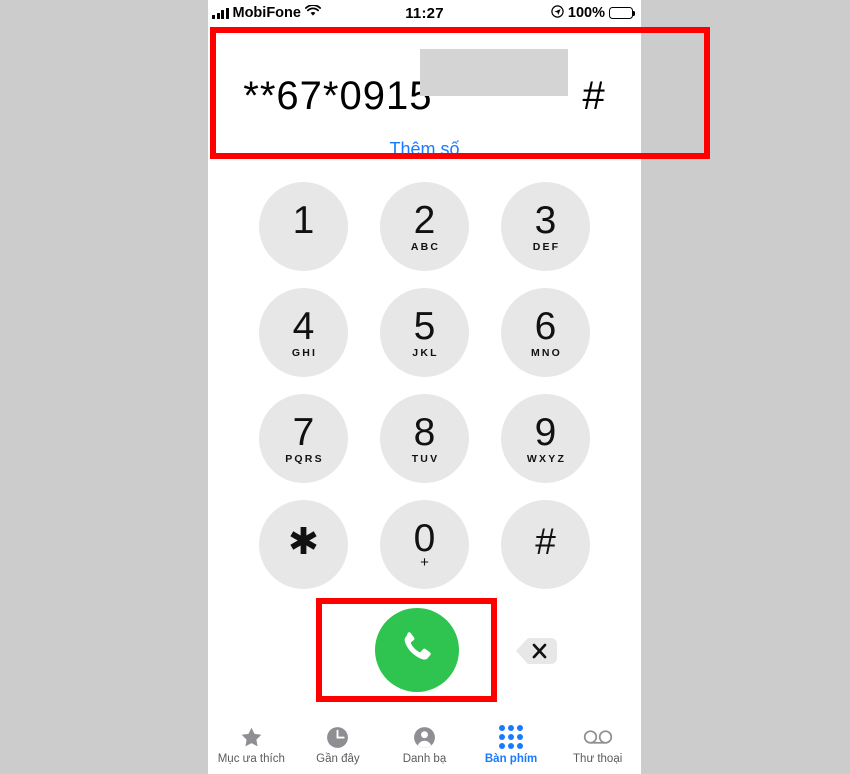  I want to click on keypad-row: 7 PQRS 8 TUV 9 WXYZ, so click(424, 438).